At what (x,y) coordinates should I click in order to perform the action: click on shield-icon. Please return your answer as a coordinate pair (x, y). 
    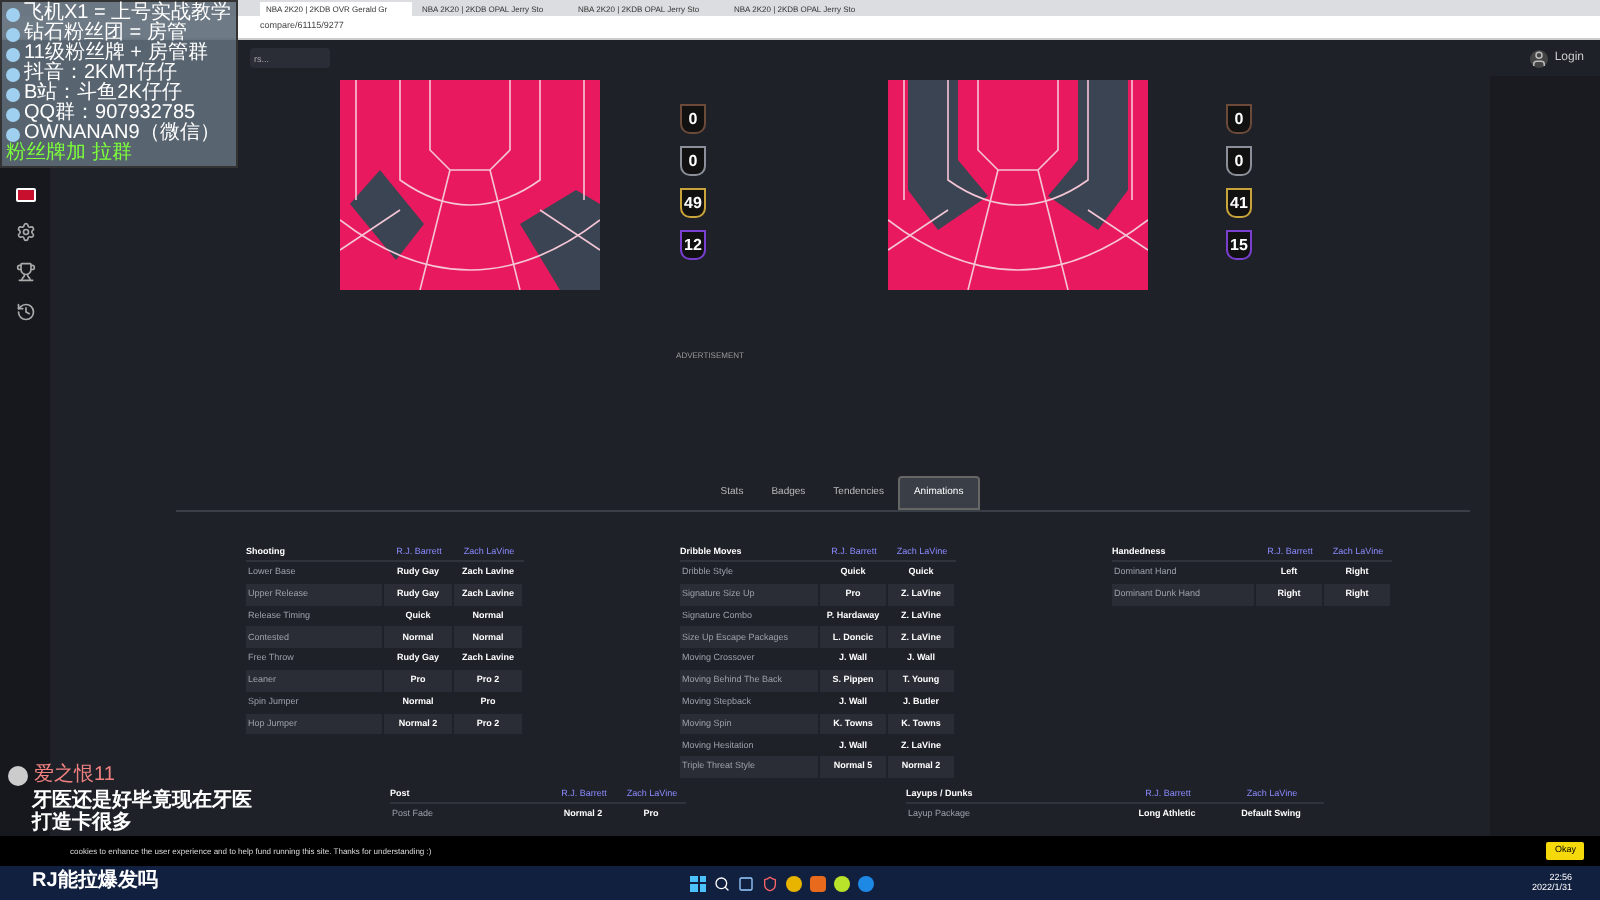
    Looking at the image, I should click on (770, 883).